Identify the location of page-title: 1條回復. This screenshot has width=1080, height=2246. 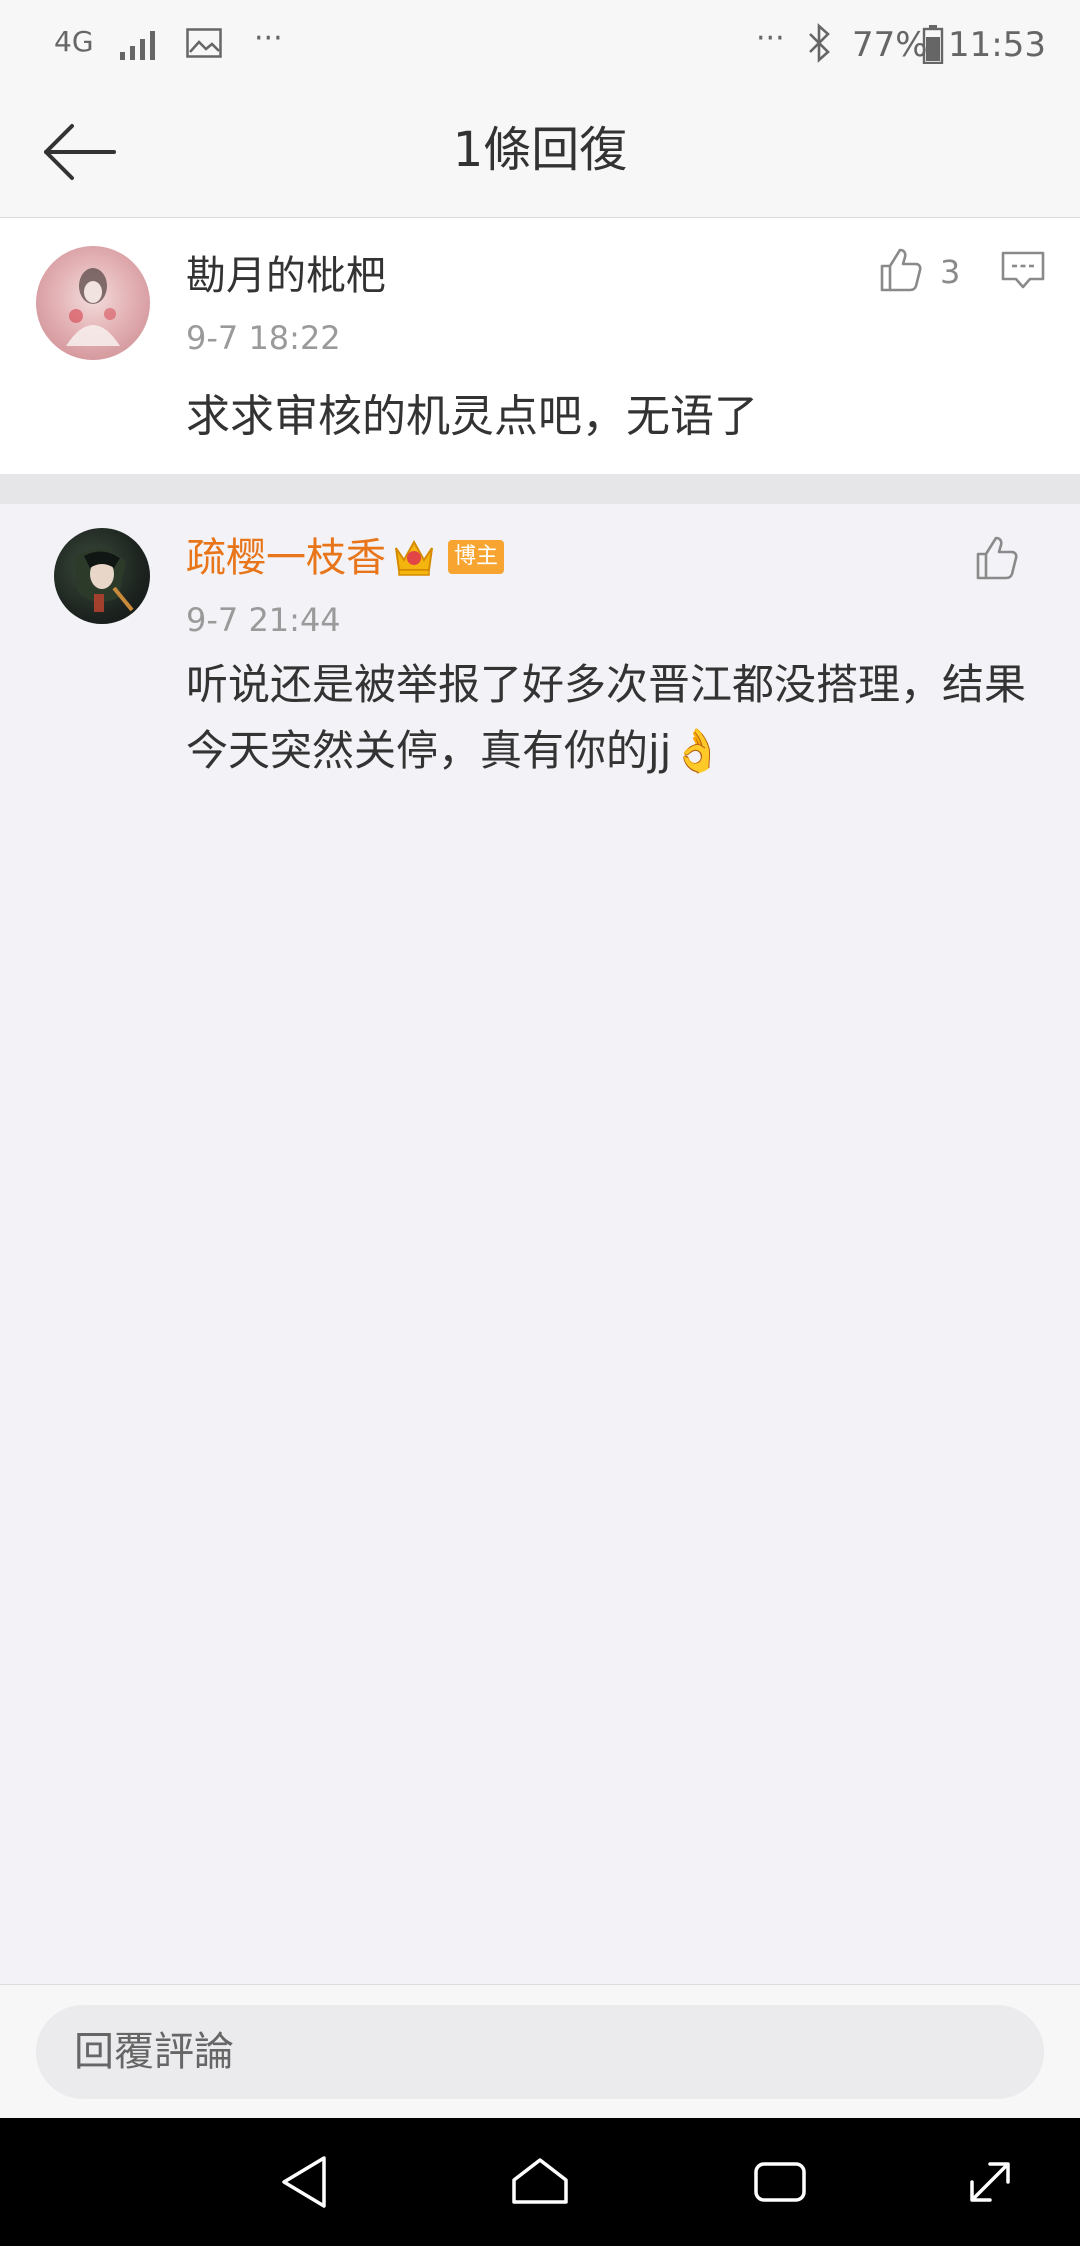
(540, 150).